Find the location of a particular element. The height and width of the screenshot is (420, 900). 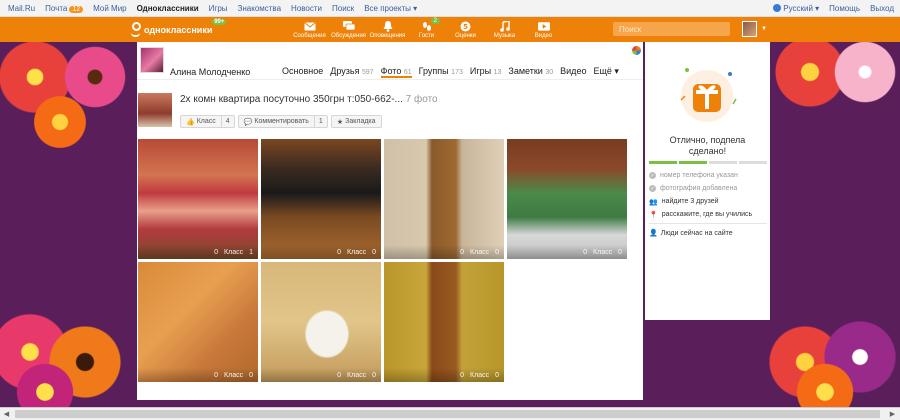

portal-link-search: Поиск is located at coordinates (343, 8).